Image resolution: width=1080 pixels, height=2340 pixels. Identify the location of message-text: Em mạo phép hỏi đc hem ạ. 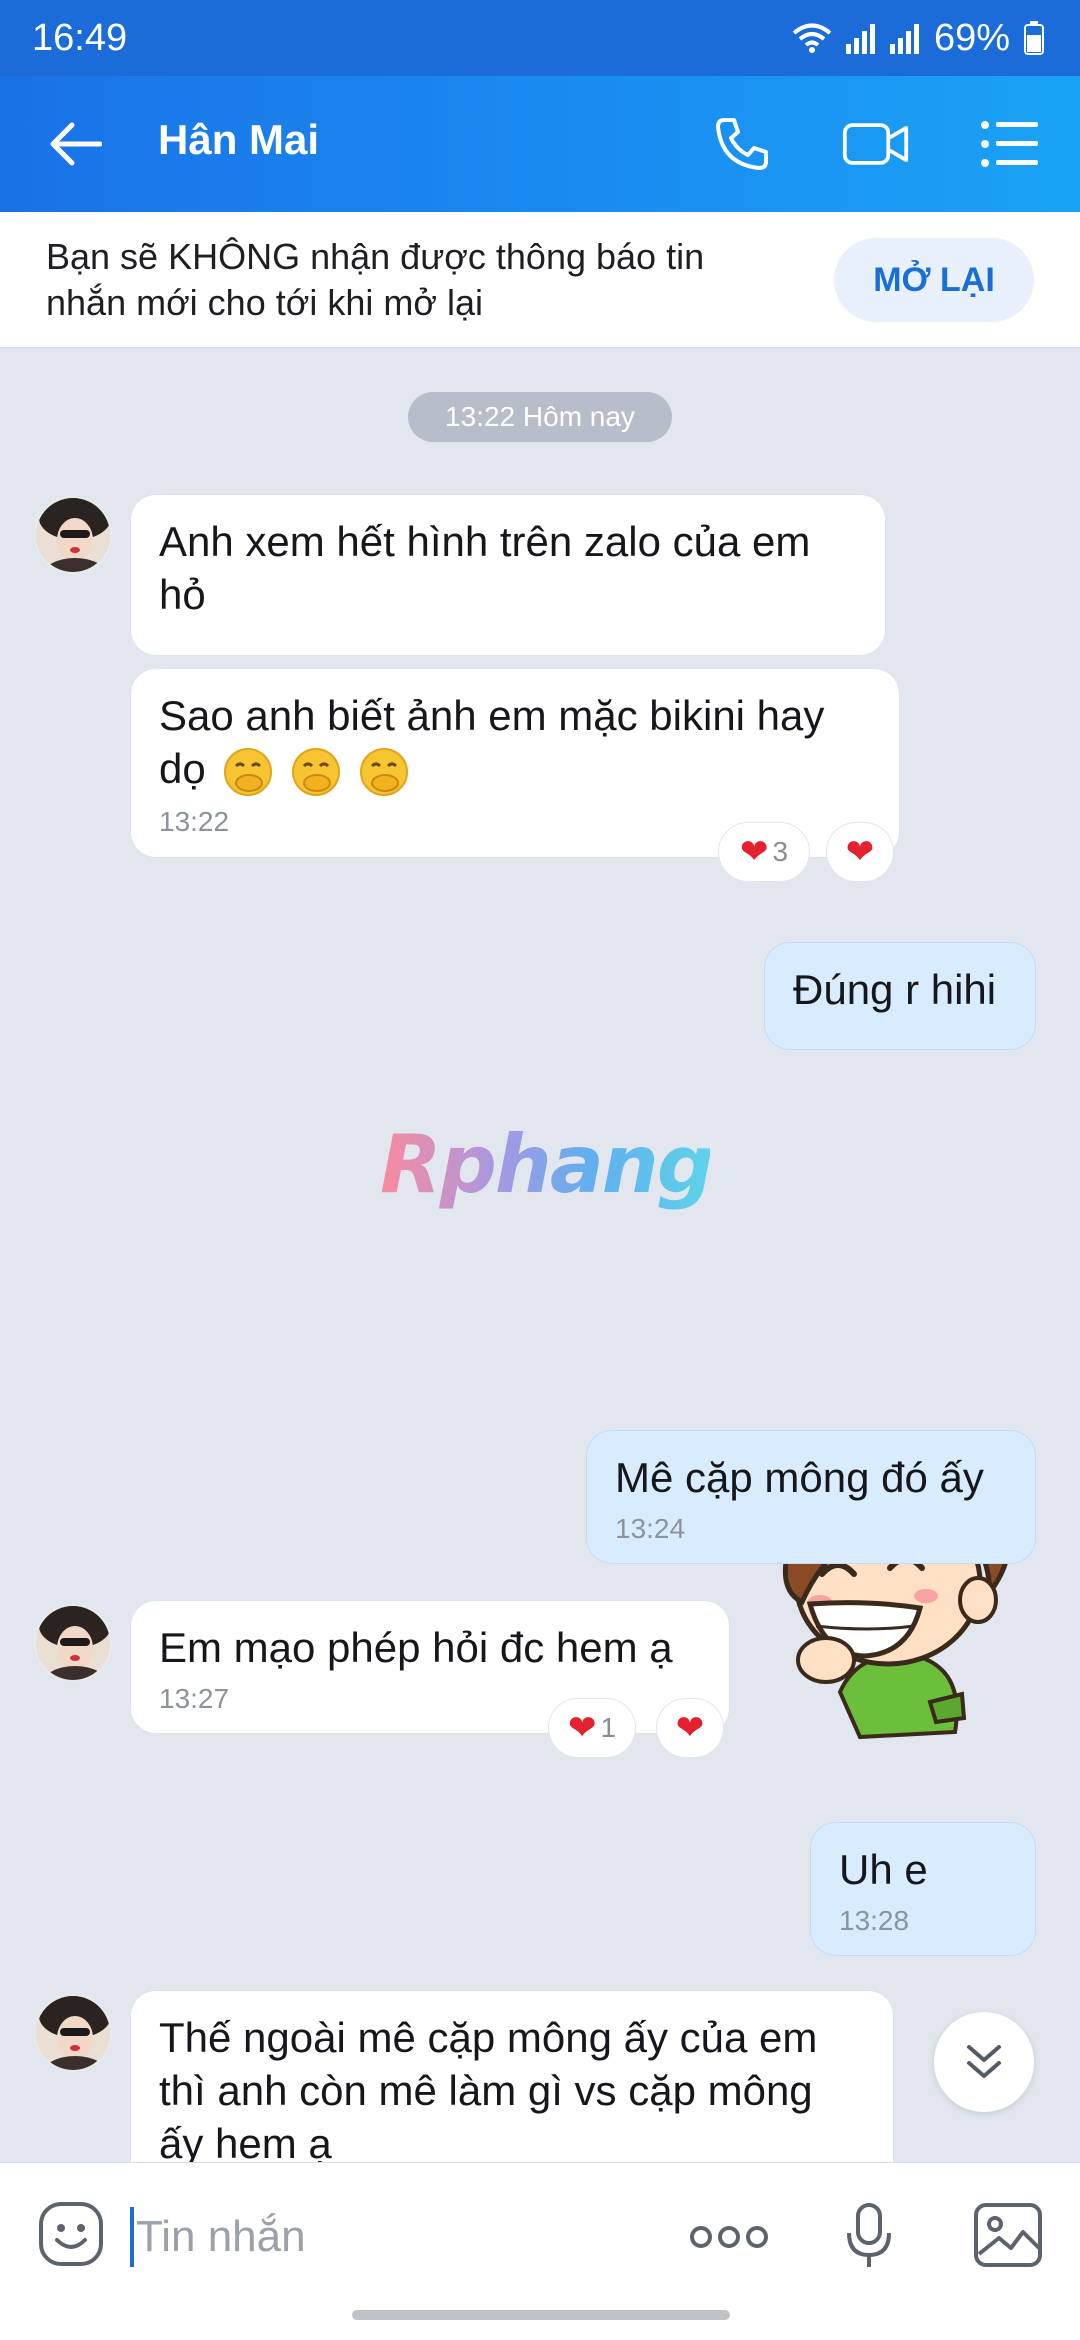
(416, 1647).